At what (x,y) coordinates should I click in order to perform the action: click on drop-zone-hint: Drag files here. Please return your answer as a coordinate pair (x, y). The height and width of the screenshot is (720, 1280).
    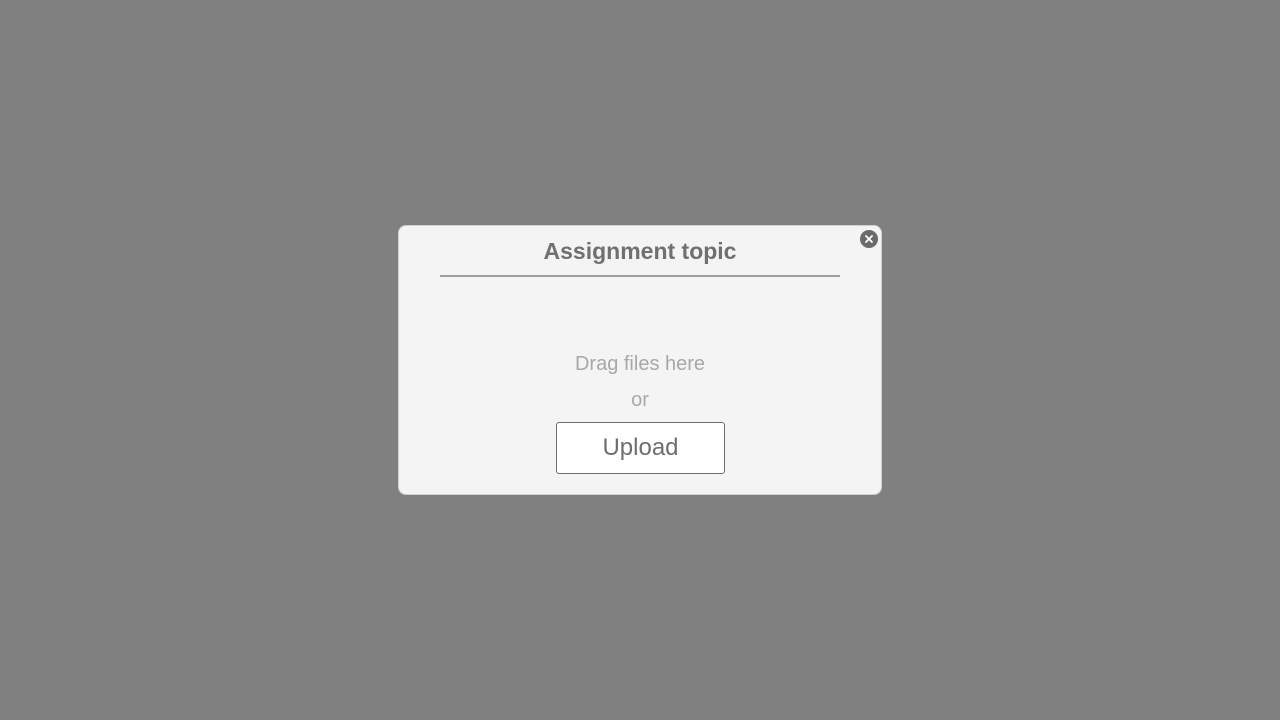
    Looking at the image, I should click on (640, 364).